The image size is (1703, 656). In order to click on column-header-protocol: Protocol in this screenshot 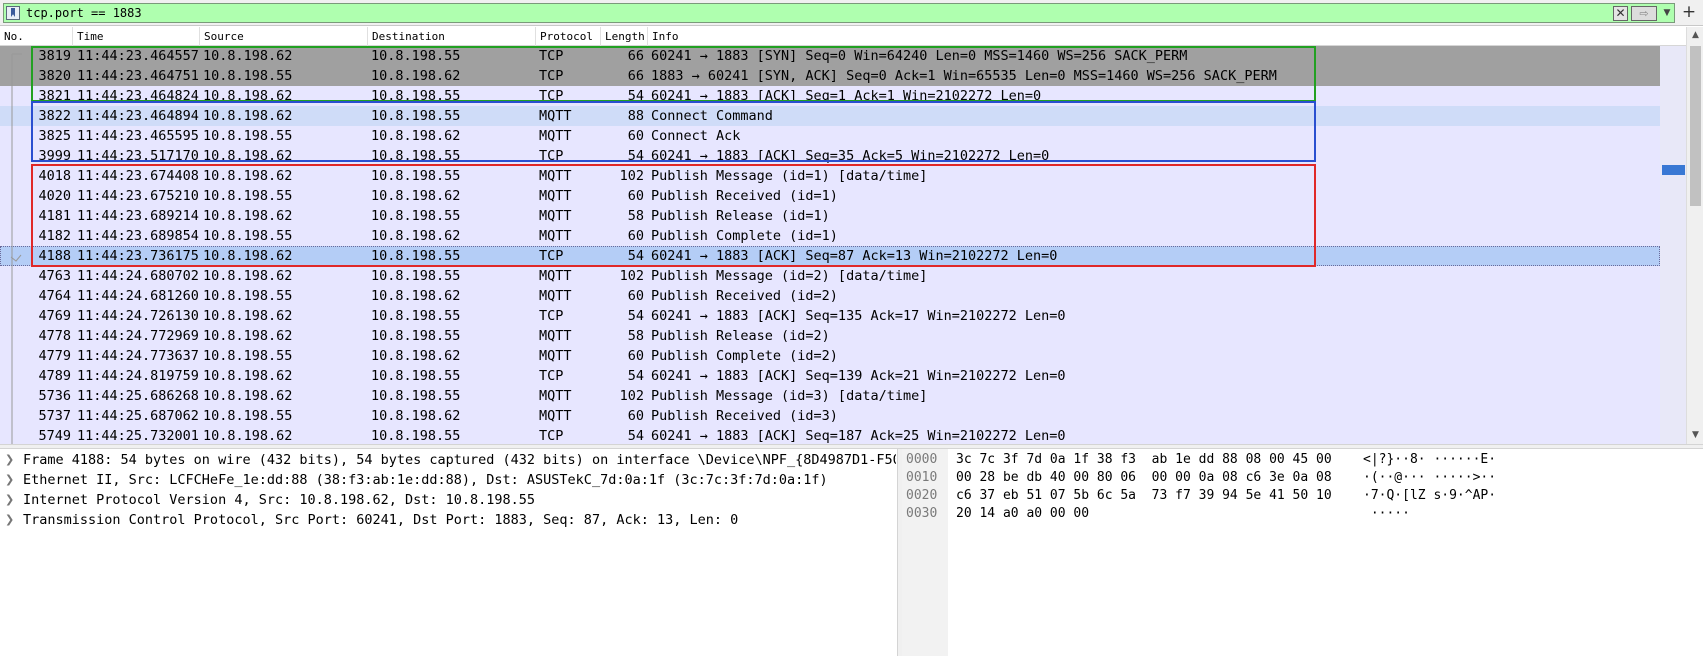, I will do `click(568, 36)`.